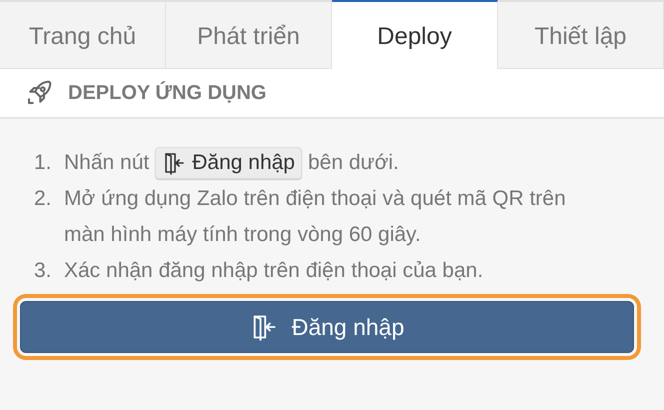 Image resolution: width=664 pixels, height=410 pixels. Describe the element at coordinates (415, 34) in the screenshot. I see `tab: Deploy` at that location.